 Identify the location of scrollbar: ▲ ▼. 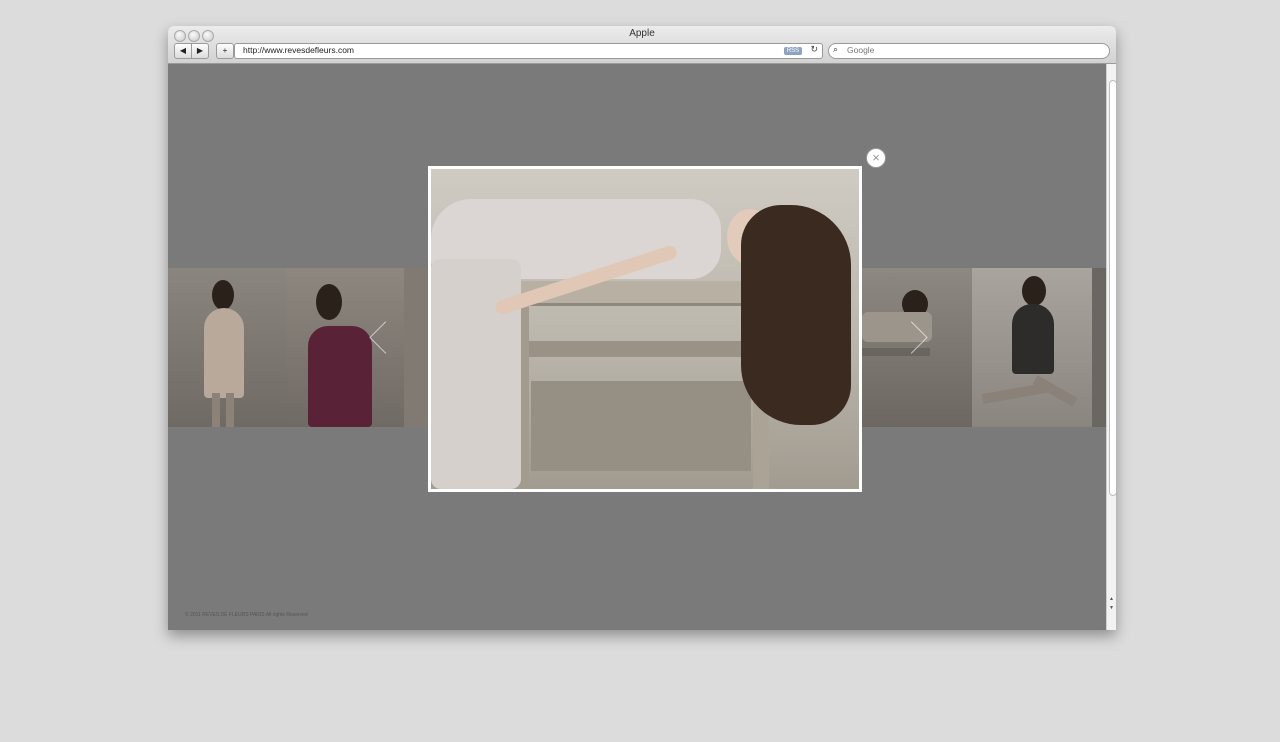
(1111, 347).